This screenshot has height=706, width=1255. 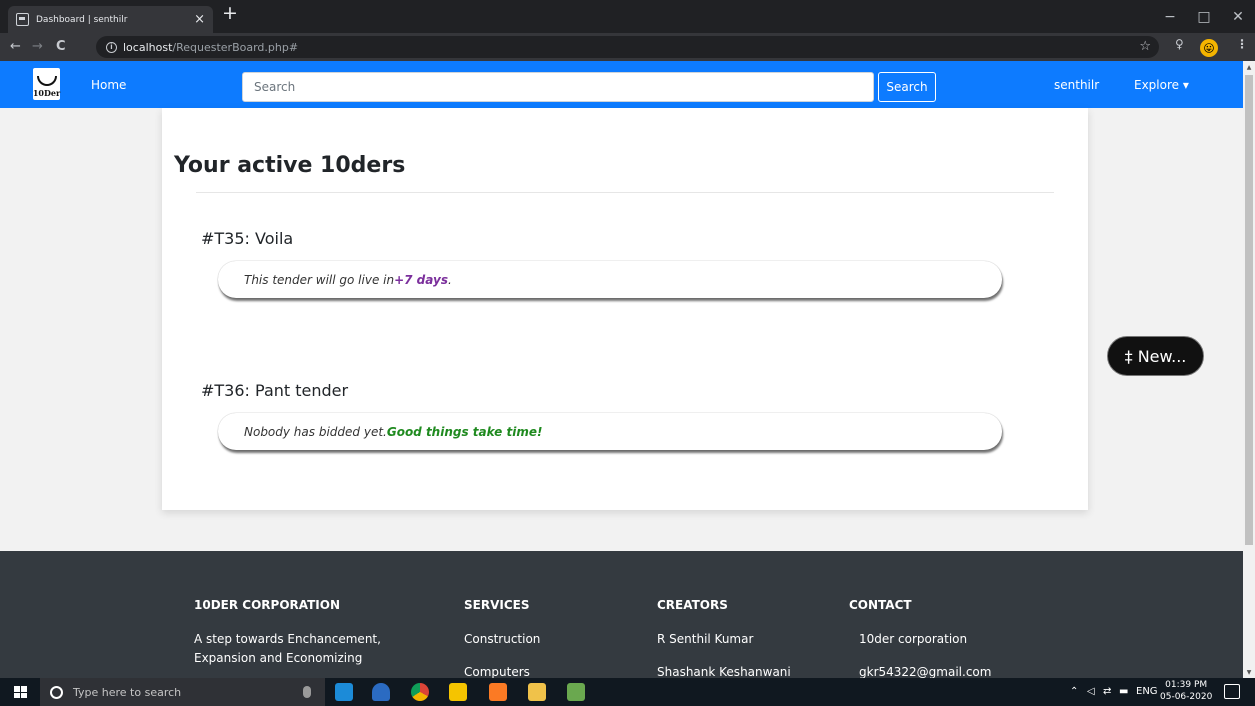 I want to click on tender-status-text: Nobody has bidded yet., so click(x=315, y=431).